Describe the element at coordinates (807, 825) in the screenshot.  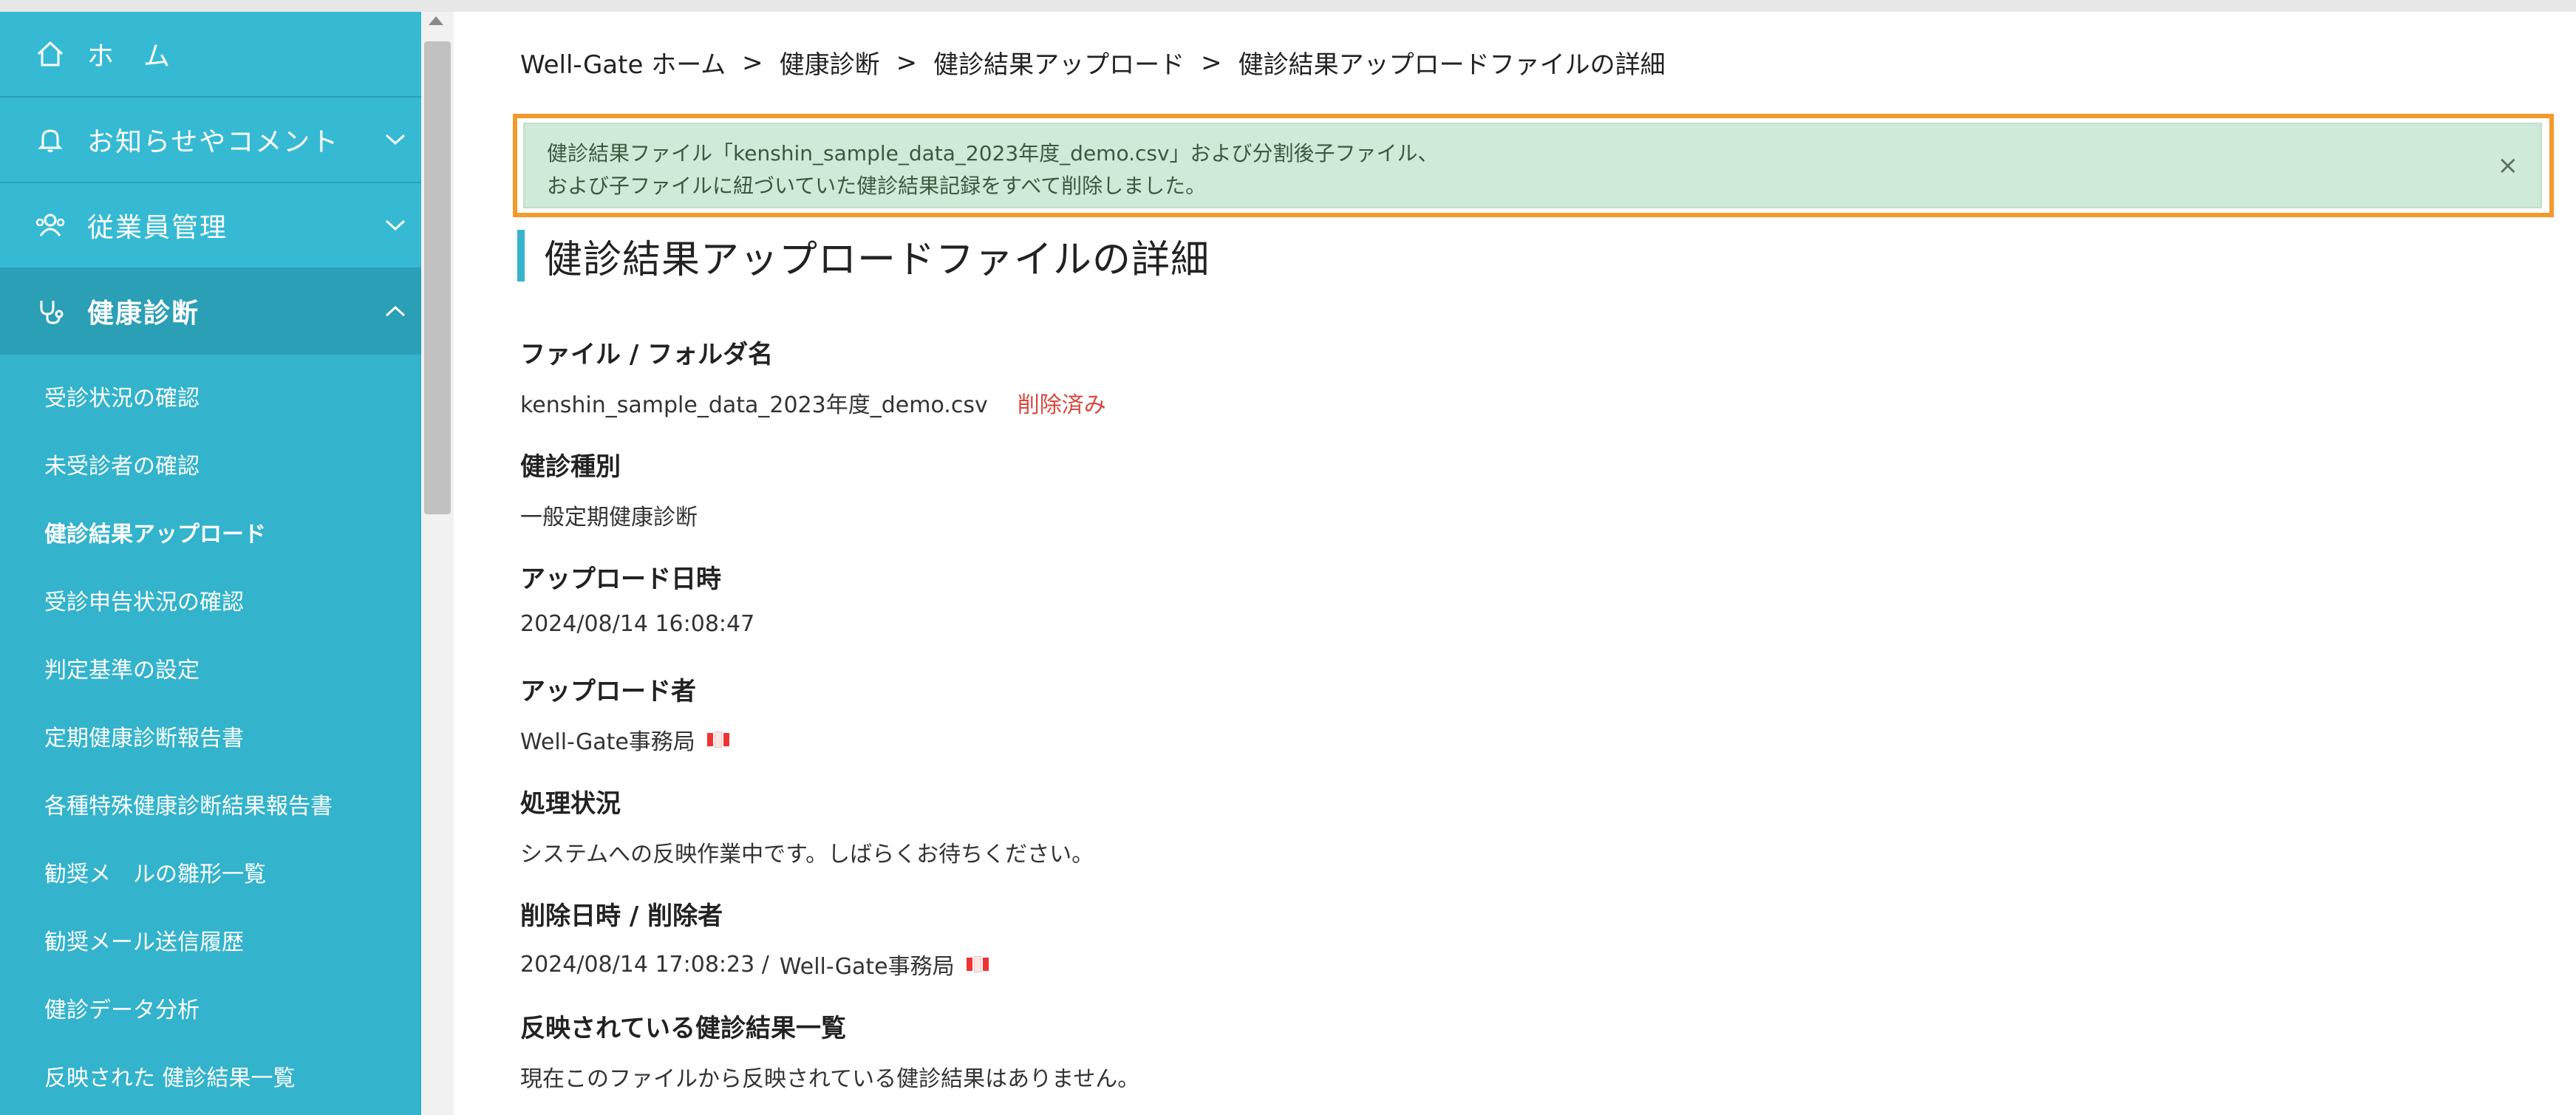
I see `processing-status-field: 処理状況 システムへの反映作業中です。しばらくお待ちください。` at that location.